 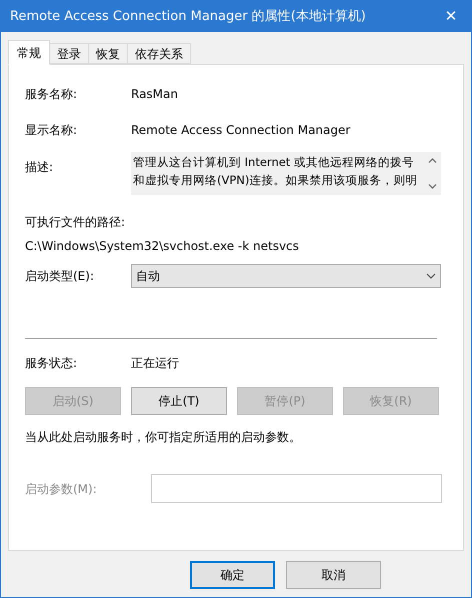 I want to click on chevron-down-icon, so click(x=431, y=276).